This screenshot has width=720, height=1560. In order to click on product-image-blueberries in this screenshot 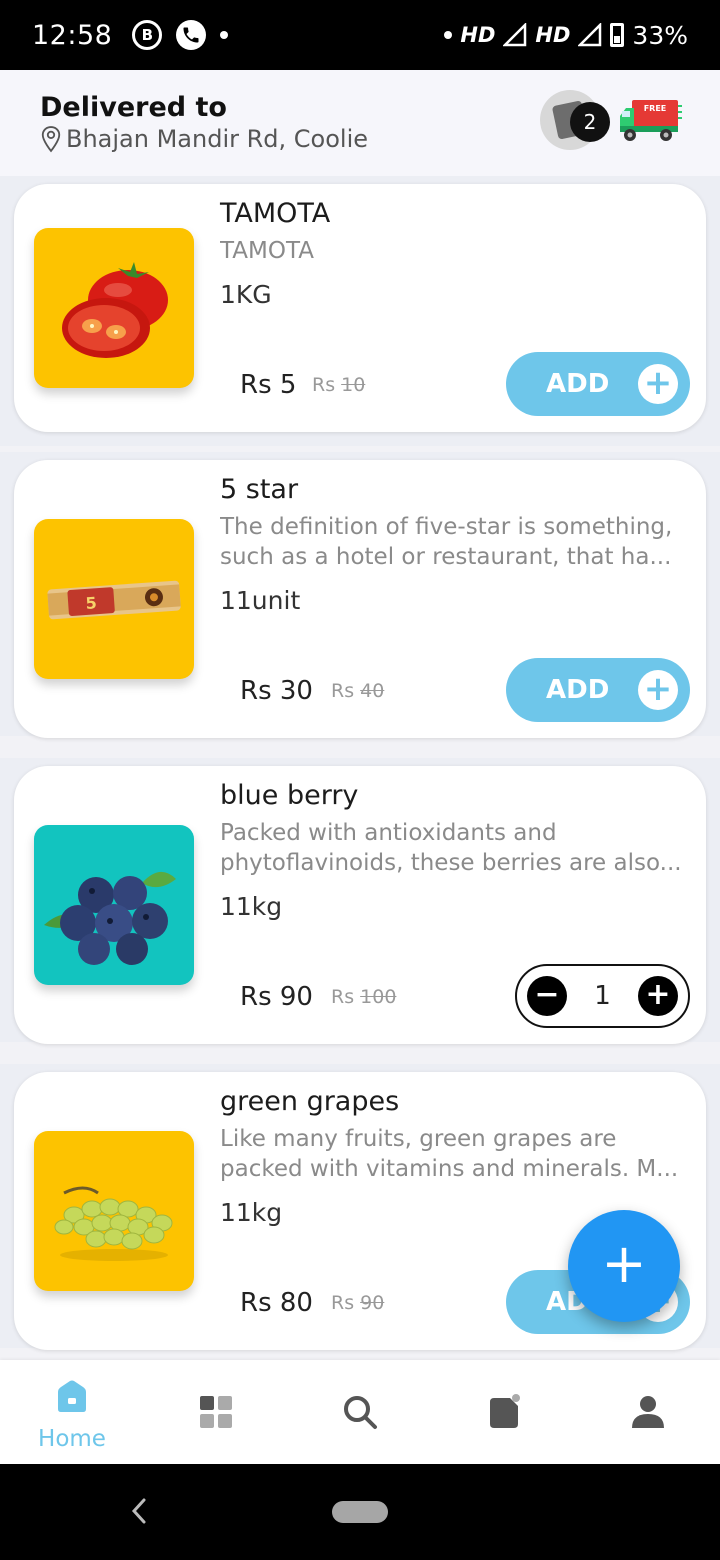, I will do `click(114, 905)`.